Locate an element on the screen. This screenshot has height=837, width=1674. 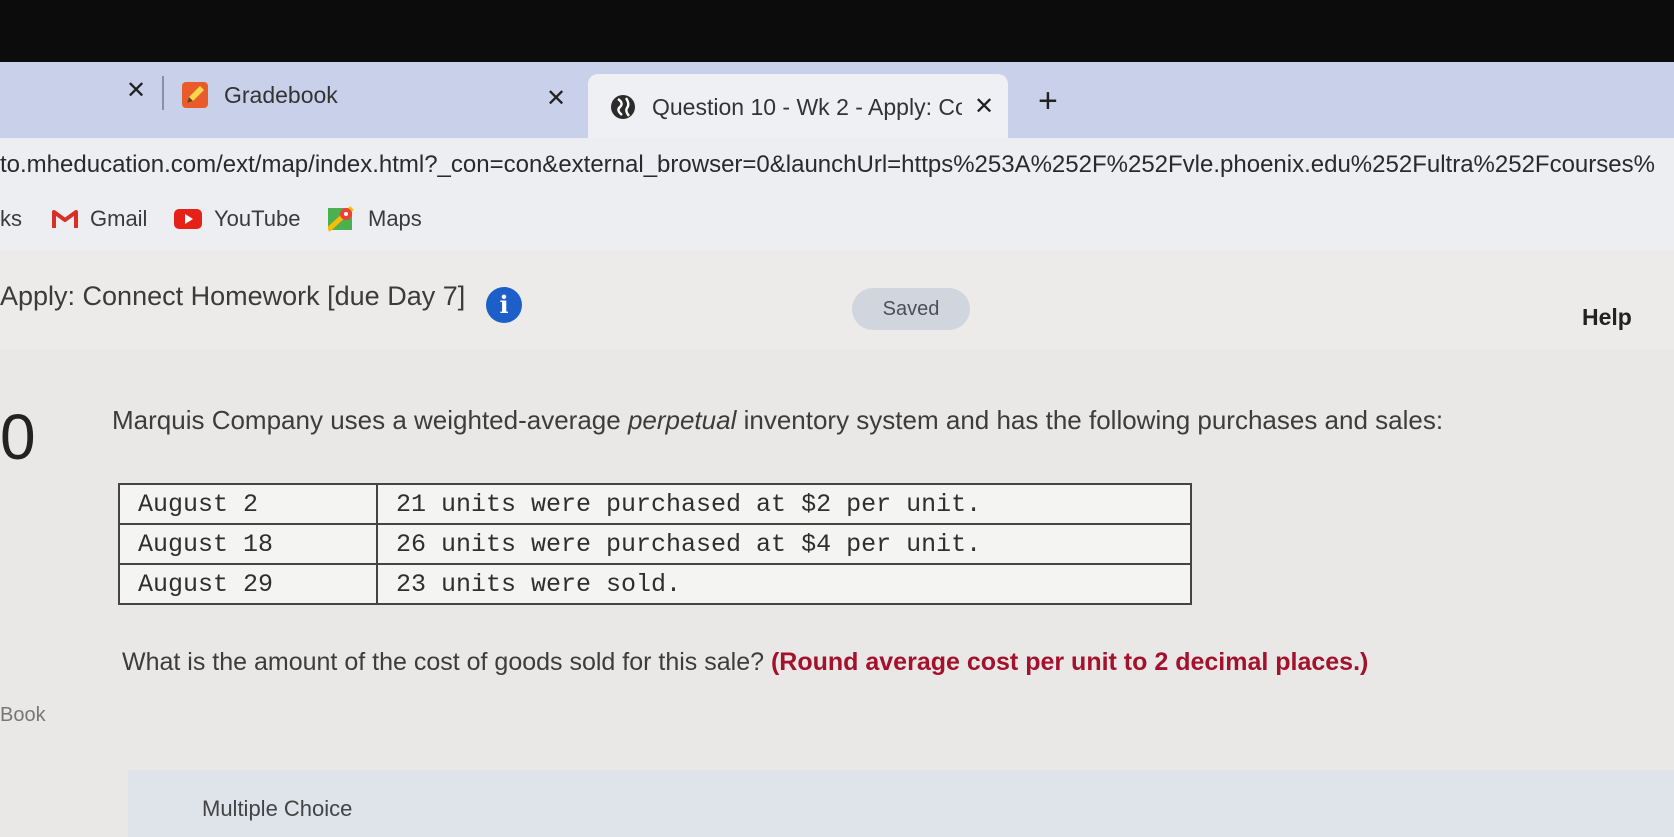
prev-tab-close-icon: ✕ is located at coordinates (136, 90).